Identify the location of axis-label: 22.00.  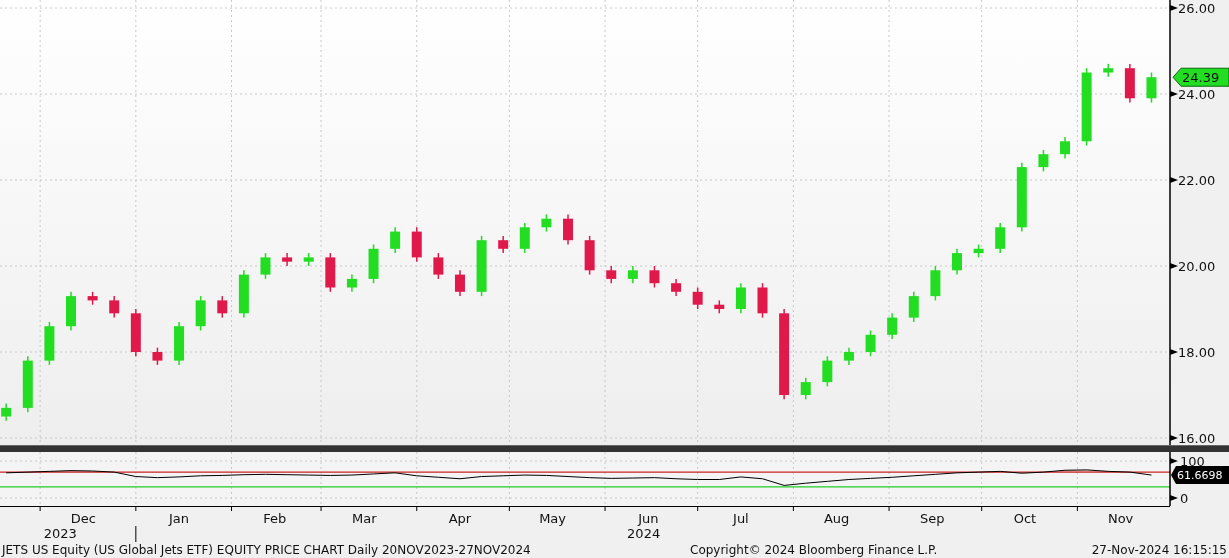
(1197, 180).